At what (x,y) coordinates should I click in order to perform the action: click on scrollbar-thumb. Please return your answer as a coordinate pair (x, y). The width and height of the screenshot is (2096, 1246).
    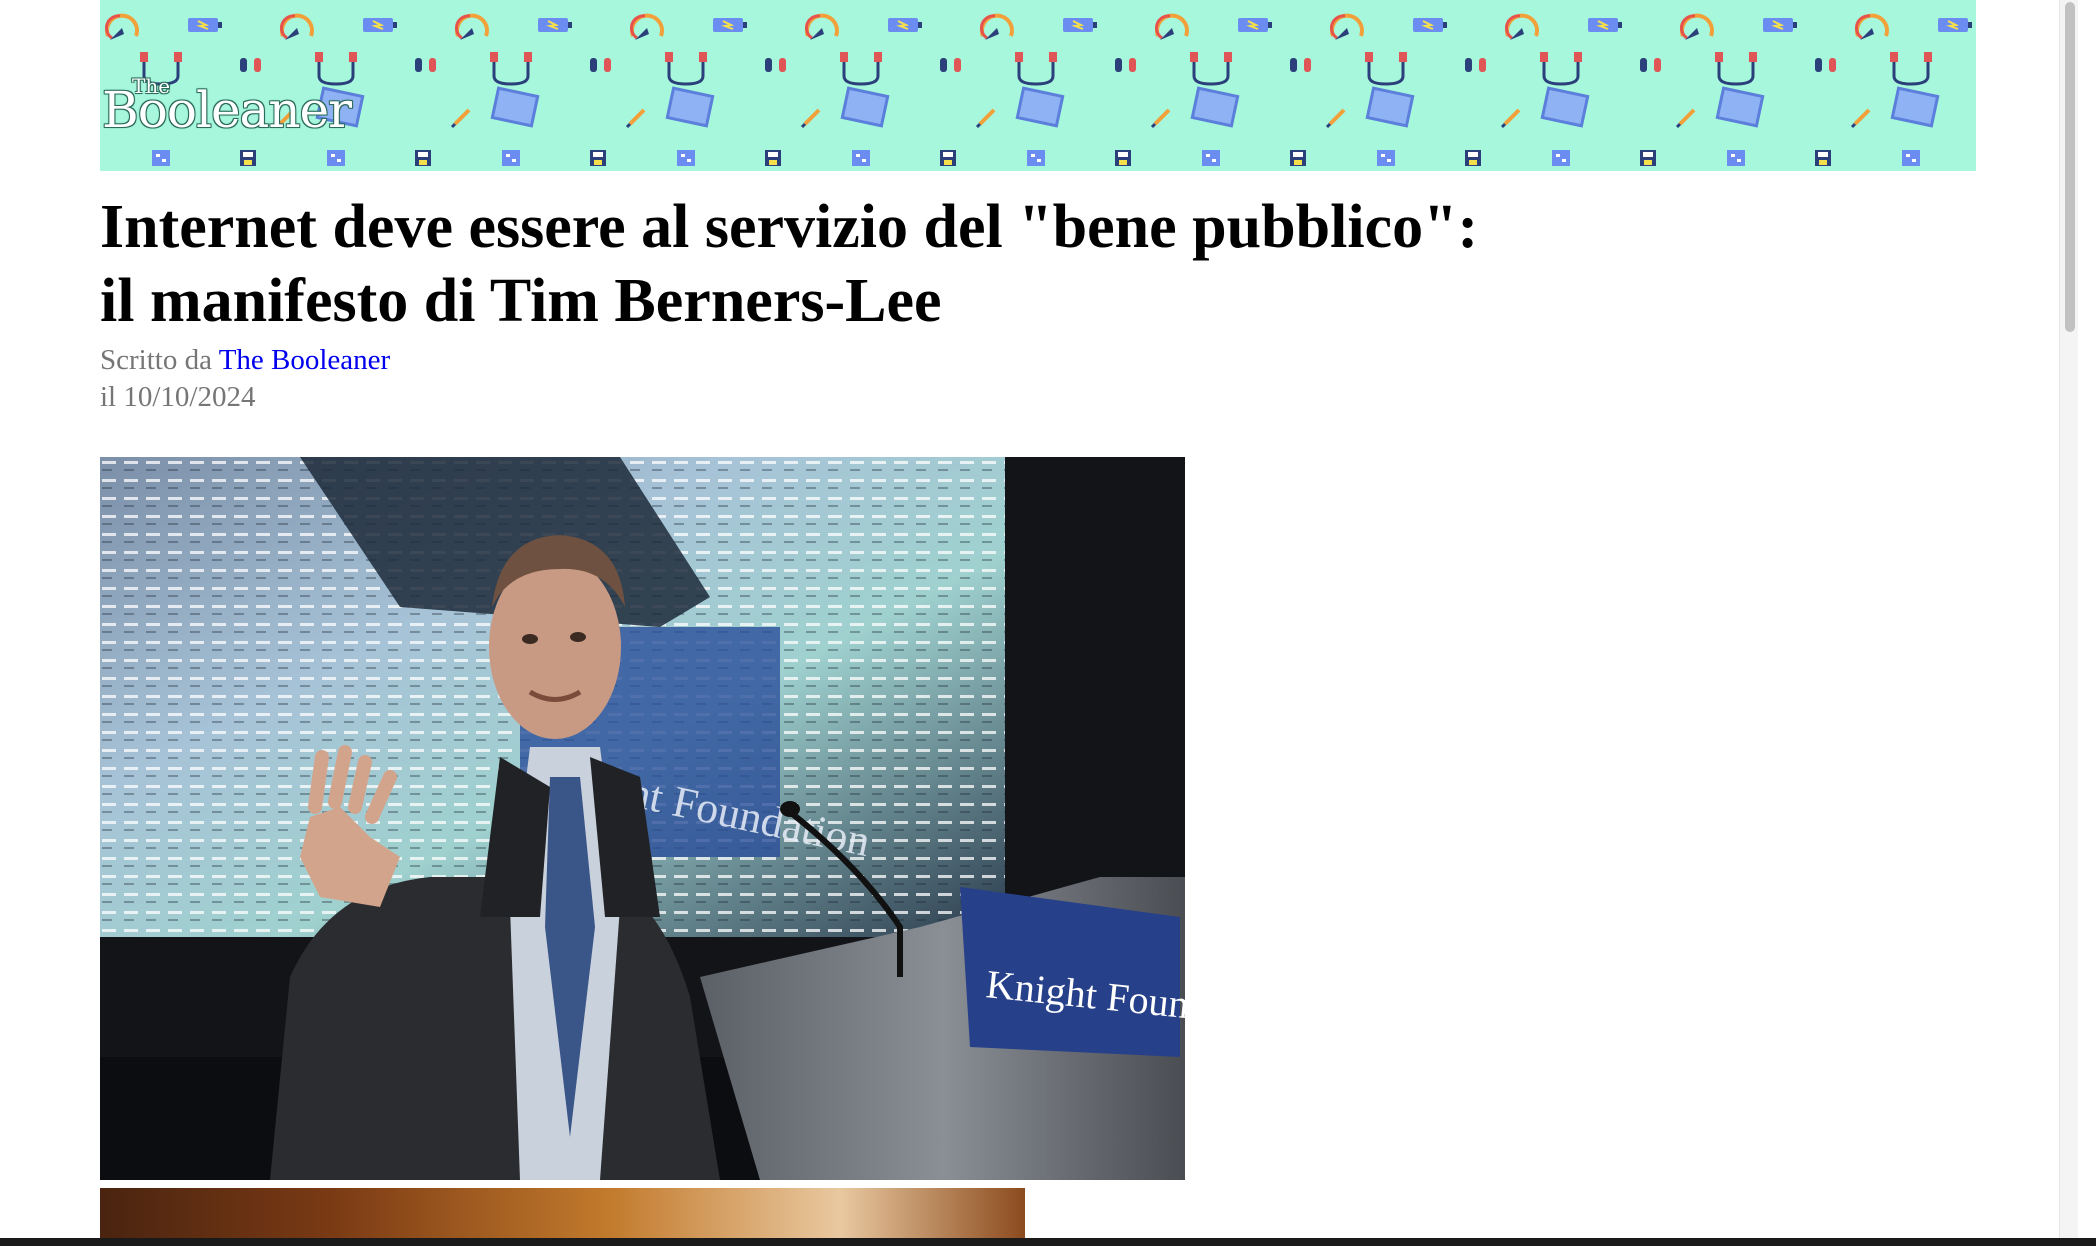
    Looking at the image, I should click on (2070, 167).